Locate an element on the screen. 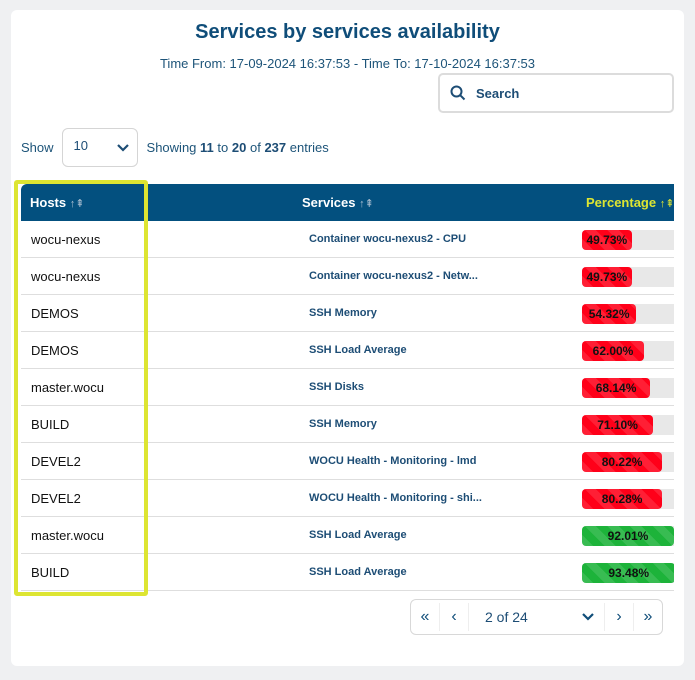 The image size is (695, 680). table-row: BUILD SSH Load Average 93.48% is located at coordinates (347, 572).